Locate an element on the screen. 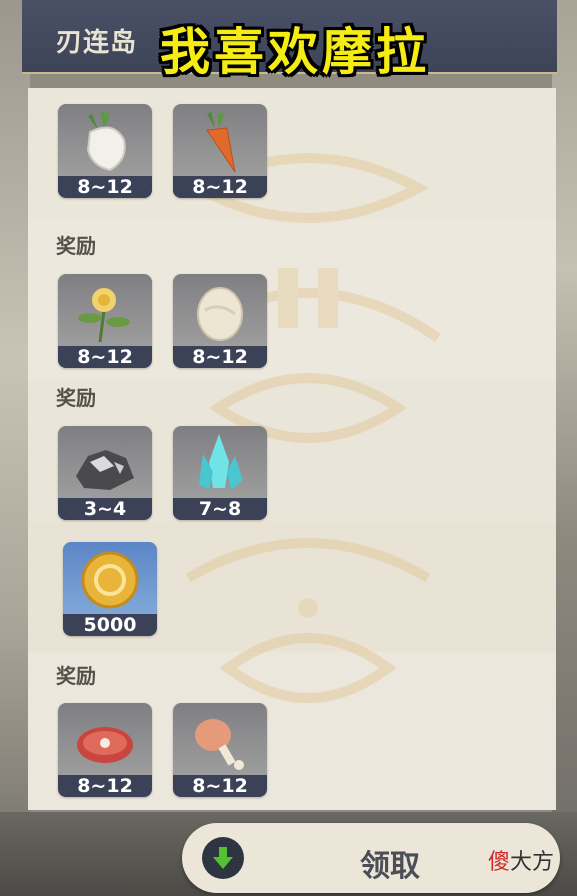  reward-item-bird-egg: 8~12 is located at coordinates (220, 321).